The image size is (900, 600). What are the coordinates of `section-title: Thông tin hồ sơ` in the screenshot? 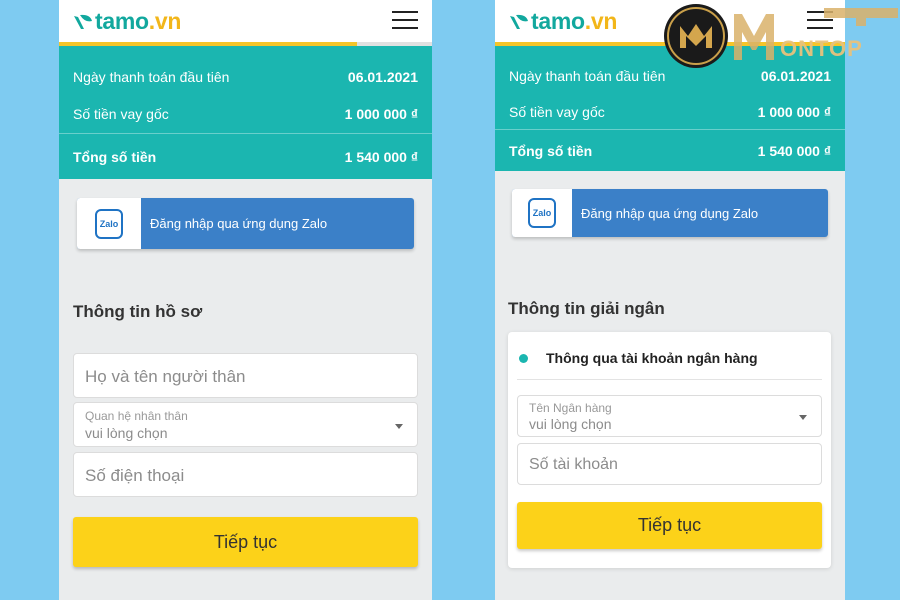 It's located at (138, 311).